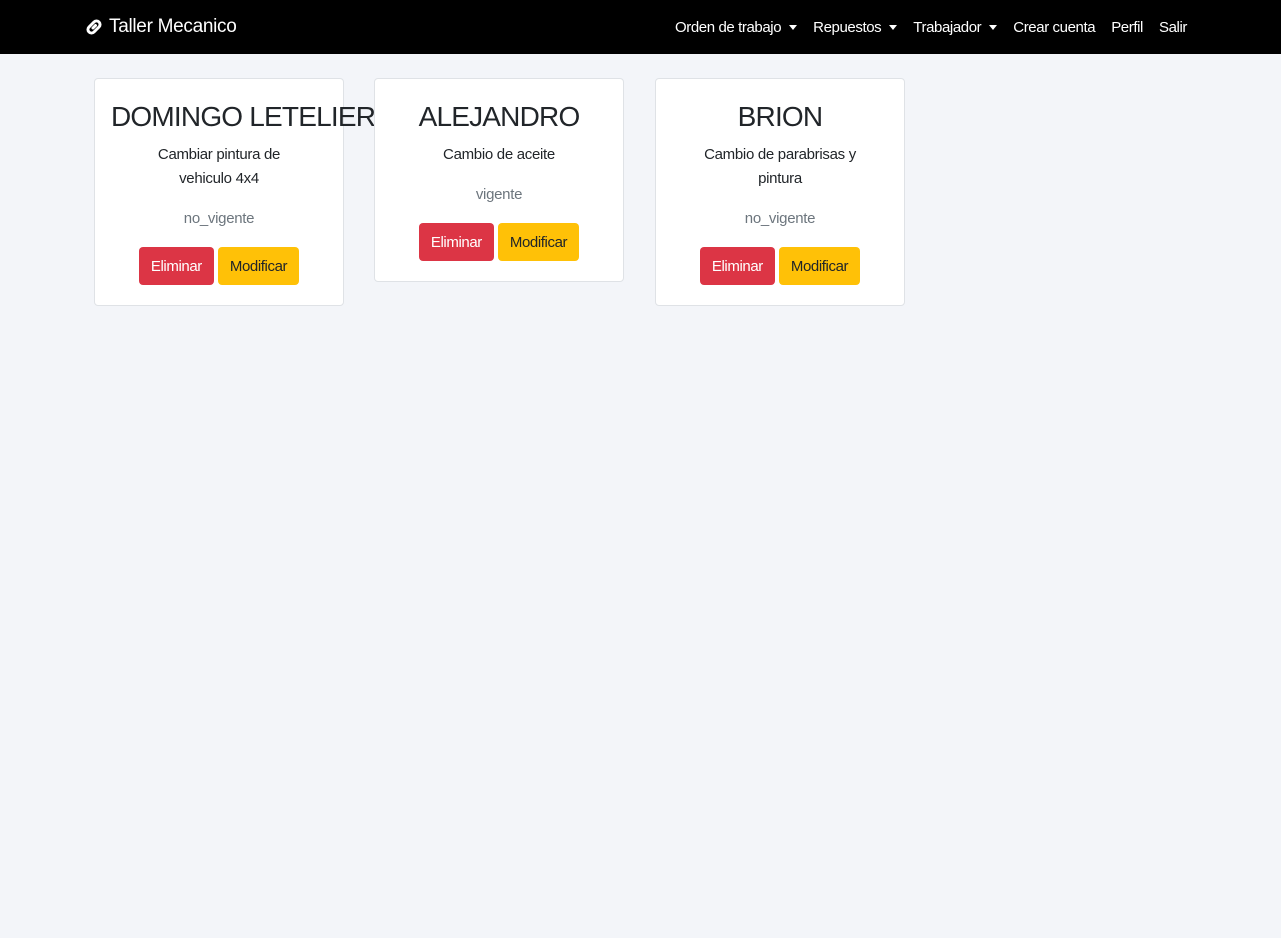 This screenshot has width=1281, height=938. Describe the element at coordinates (728, 27) in the screenshot. I see `nav-orden-de-trabajo-label: Orden de trabajo` at that location.